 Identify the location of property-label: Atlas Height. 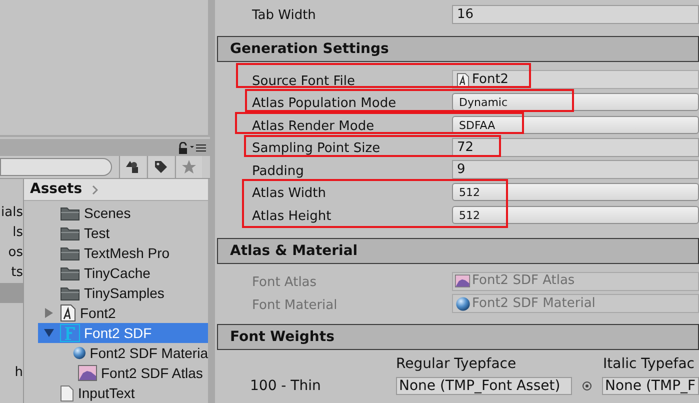
(292, 216).